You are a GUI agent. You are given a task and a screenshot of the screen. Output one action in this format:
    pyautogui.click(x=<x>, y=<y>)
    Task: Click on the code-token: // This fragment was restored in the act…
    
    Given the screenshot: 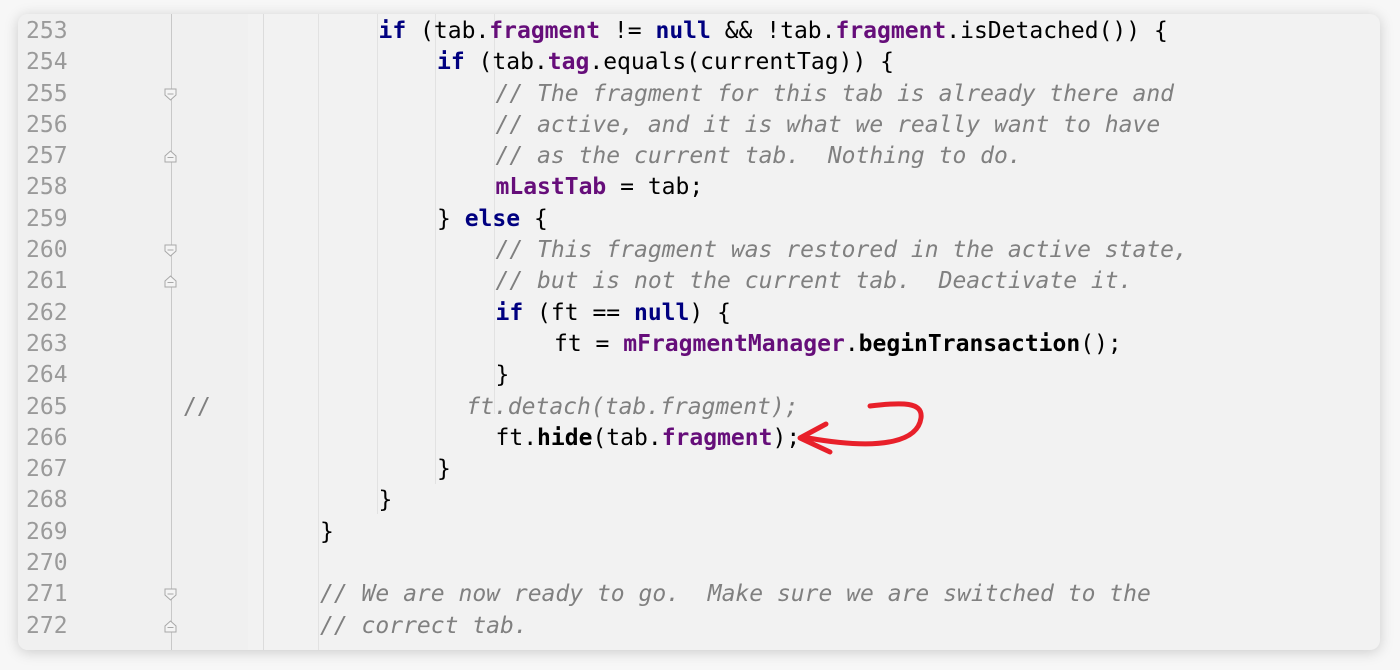 What is the action you would take?
    pyautogui.click(x=841, y=250)
    